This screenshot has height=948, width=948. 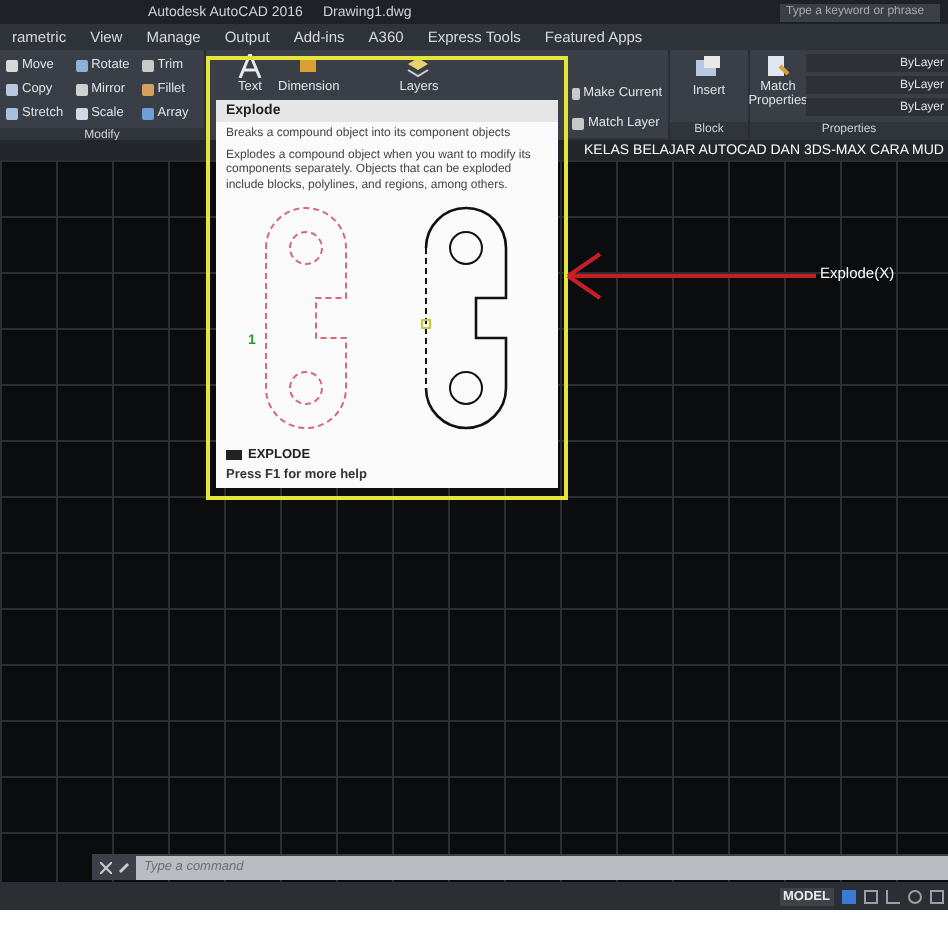 I want to click on text-letter-icon, so click(x=250, y=66).